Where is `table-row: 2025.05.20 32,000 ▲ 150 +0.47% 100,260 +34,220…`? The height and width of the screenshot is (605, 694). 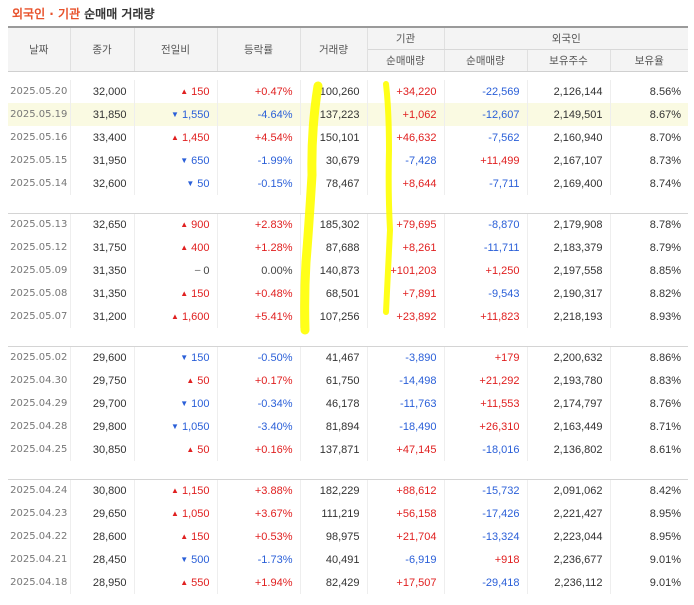 table-row: 2025.05.20 32,000 ▲ 150 +0.47% 100,260 +34,220… is located at coordinates (348, 91).